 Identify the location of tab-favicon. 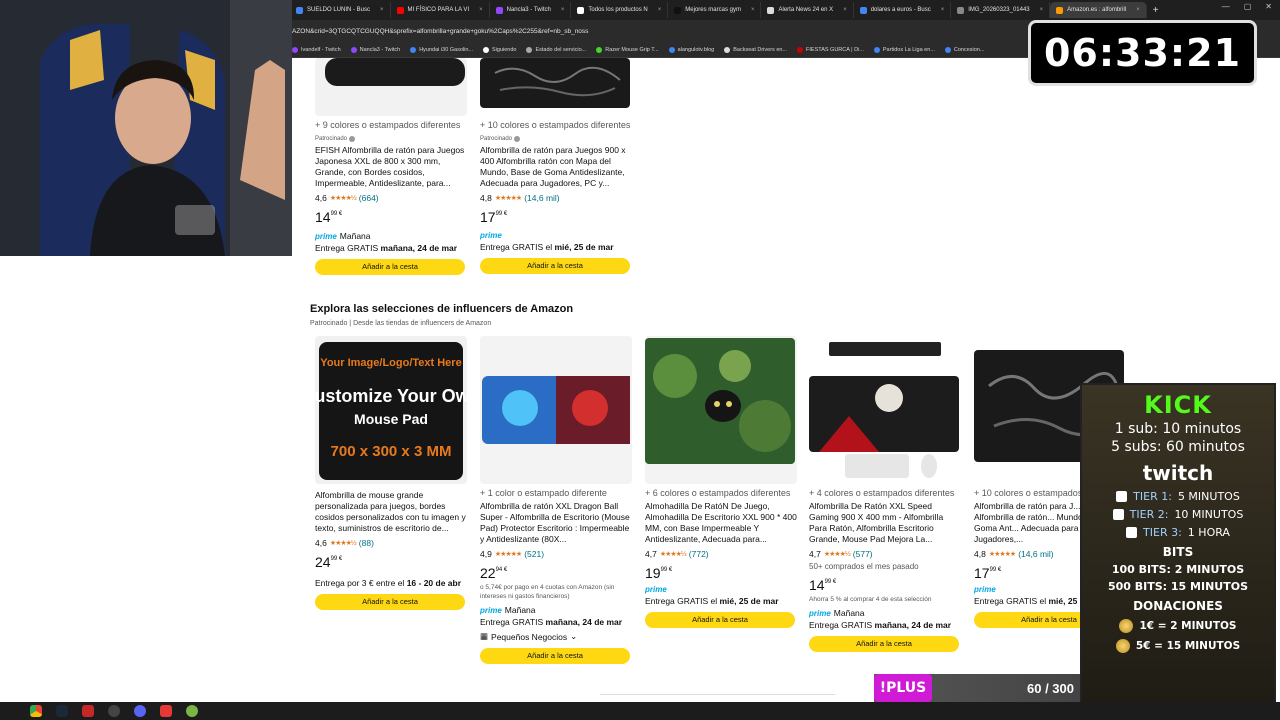
(299, 10).